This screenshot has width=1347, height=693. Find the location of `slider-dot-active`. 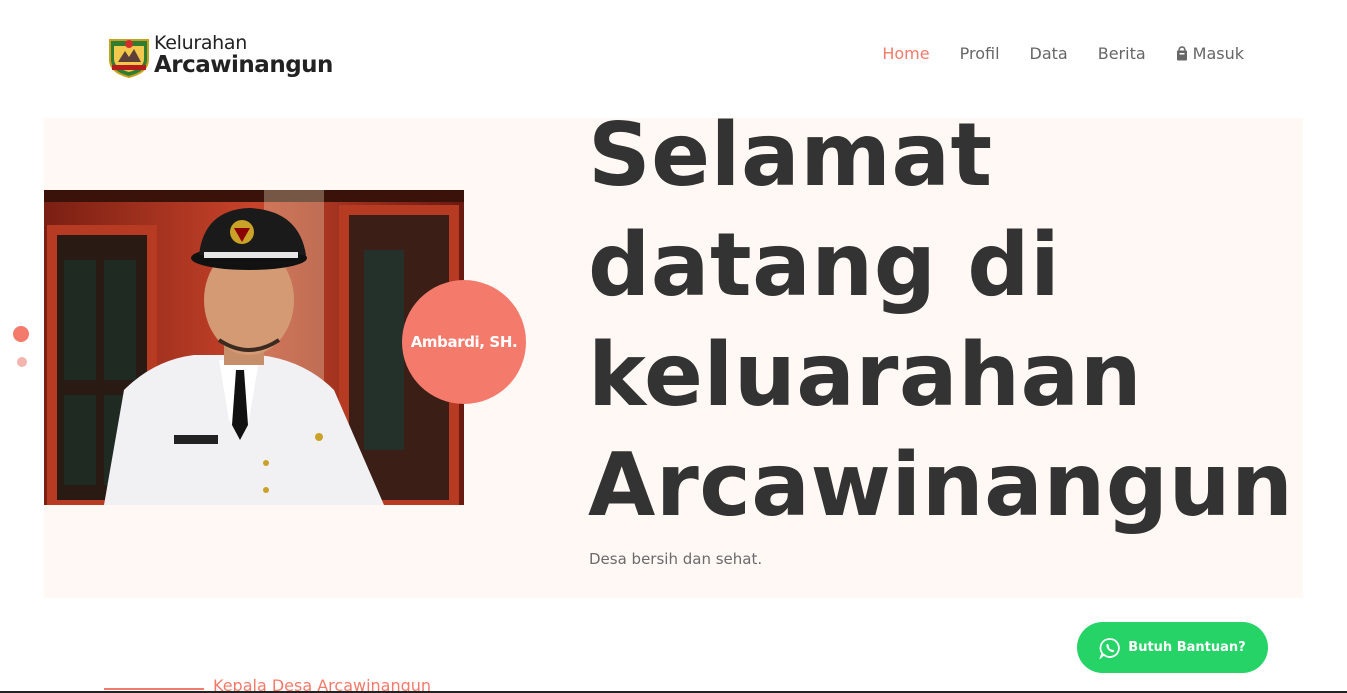

slider-dot-active is located at coordinates (21, 334).